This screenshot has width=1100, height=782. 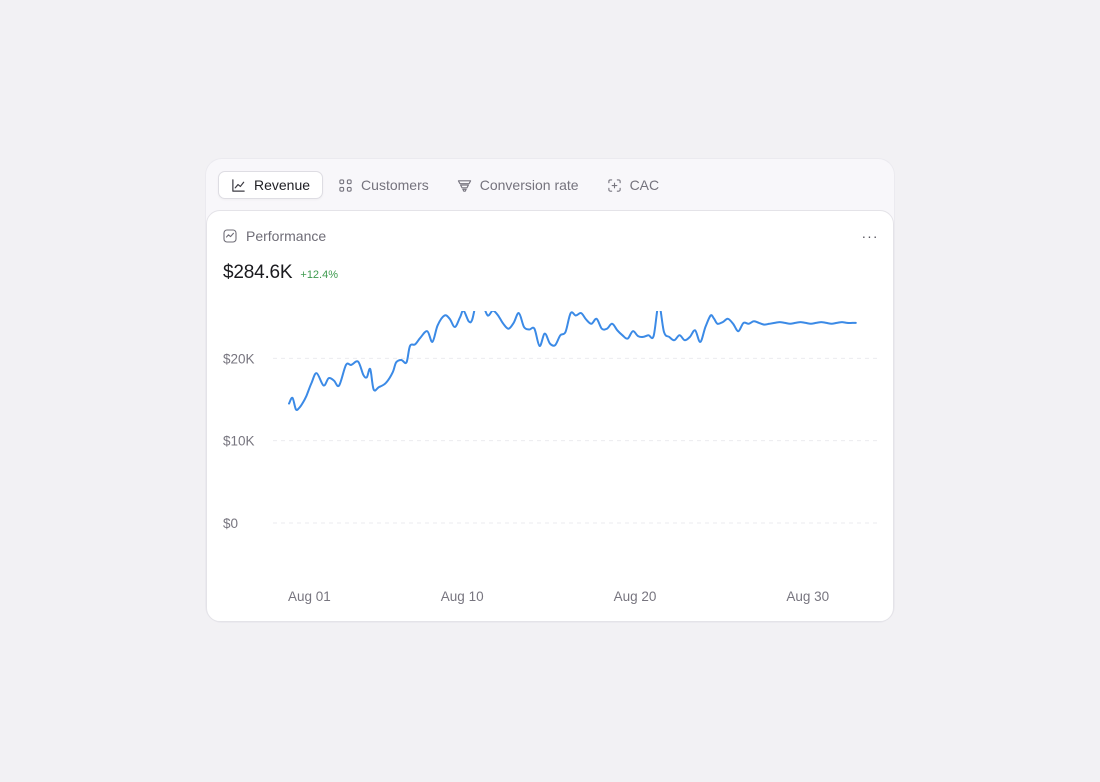 I want to click on x-tick-label: Aug 20, so click(x=635, y=596).